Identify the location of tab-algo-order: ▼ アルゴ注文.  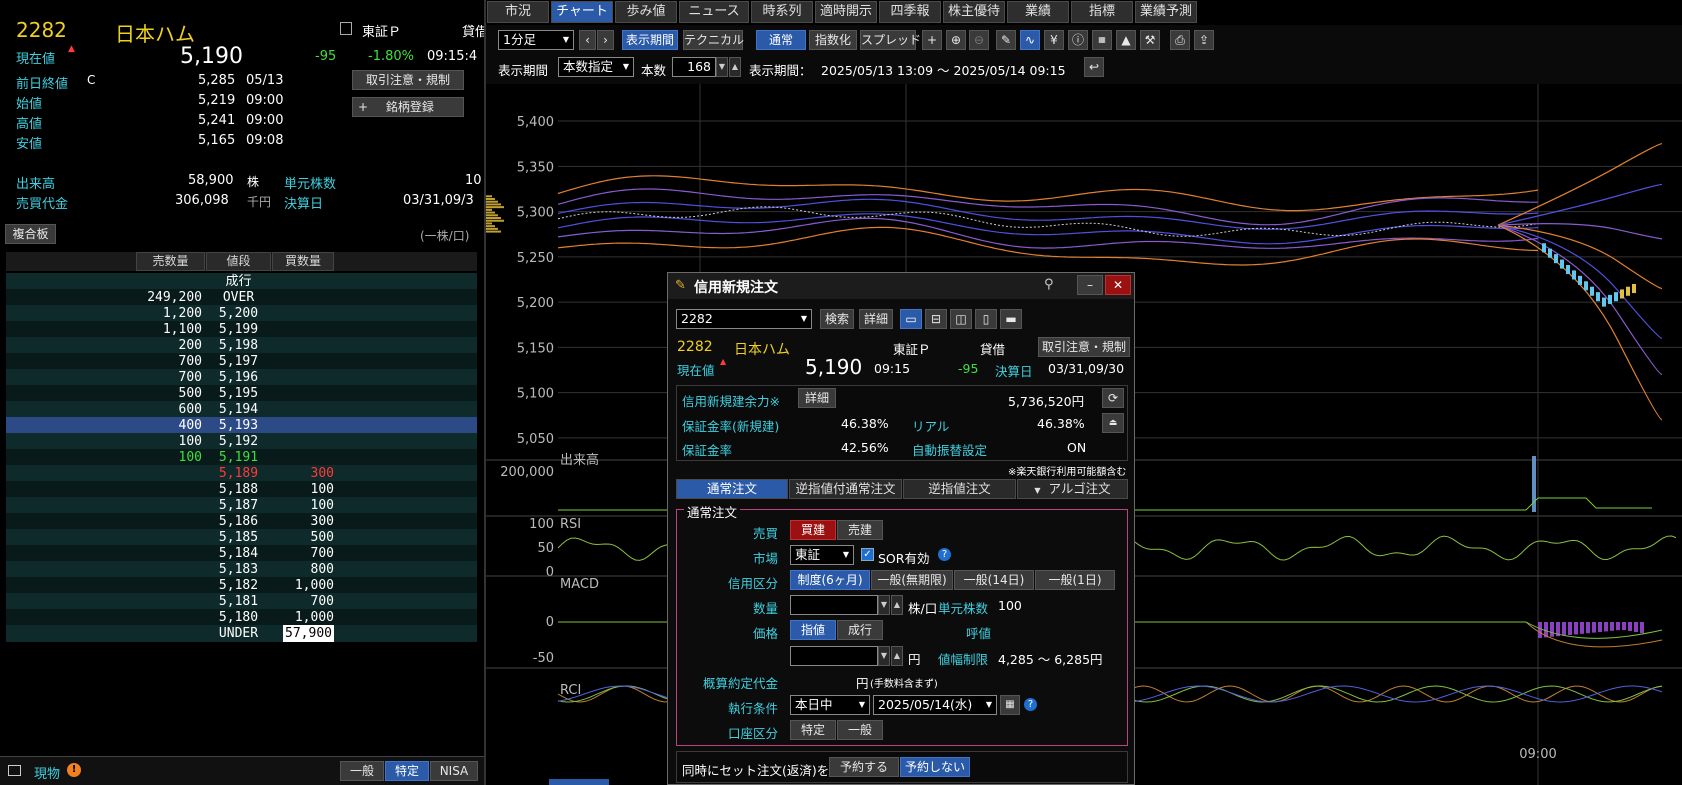
(1072, 489).